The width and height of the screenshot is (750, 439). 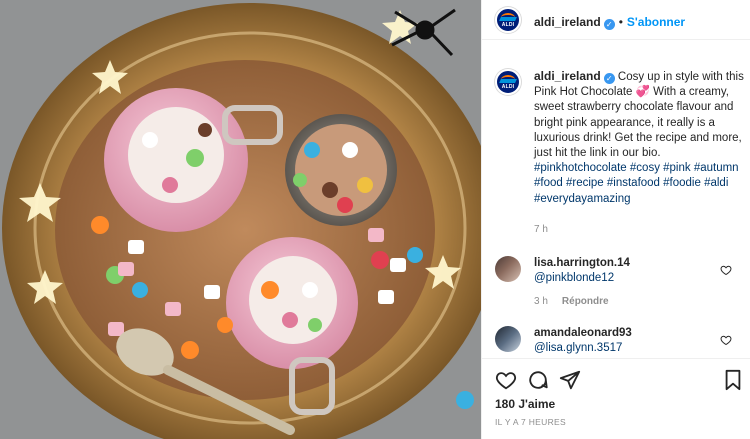 I want to click on comment-item: amandaleonard93 @lisa.glynn.3517, so click(x=616, y=342).